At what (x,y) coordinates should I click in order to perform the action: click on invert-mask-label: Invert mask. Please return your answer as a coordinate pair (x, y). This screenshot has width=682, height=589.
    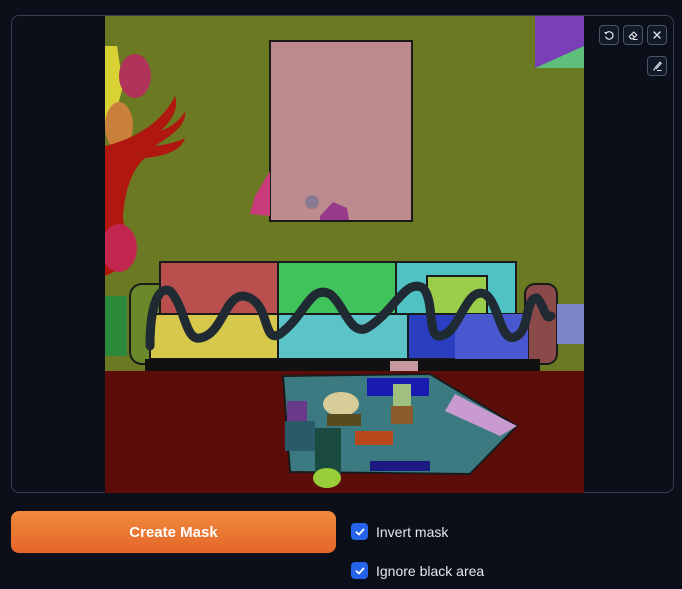
    Looking at the image, I should click on (412, 531).